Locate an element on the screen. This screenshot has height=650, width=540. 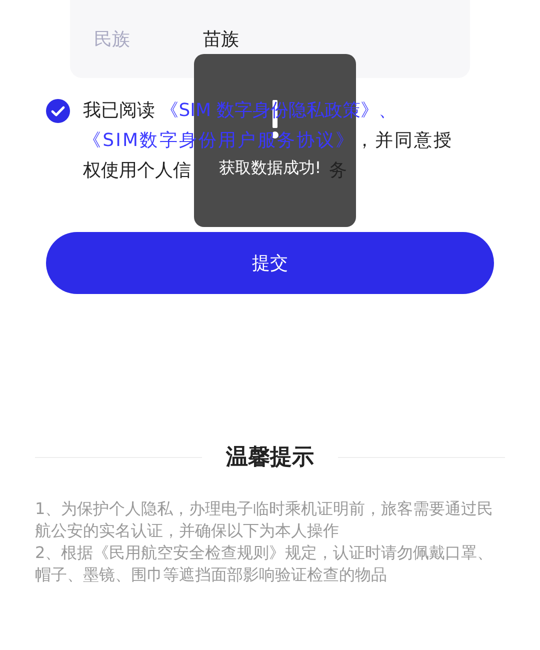
agreement-text: 我已阅读 is located at coordinates (119, 110).